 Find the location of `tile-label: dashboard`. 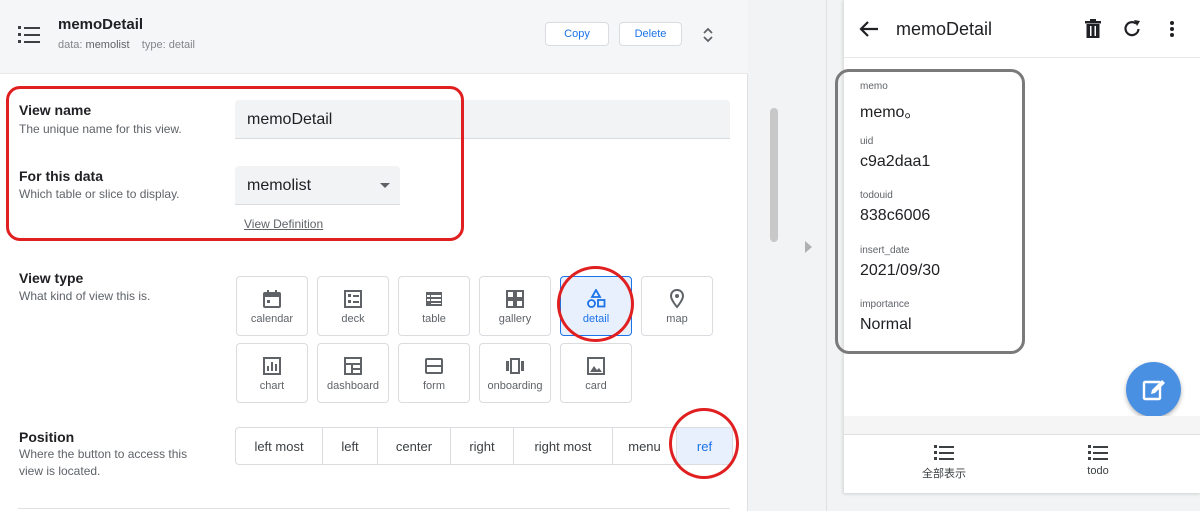

tile-label: dashboard is located at coordinates (353, 386).